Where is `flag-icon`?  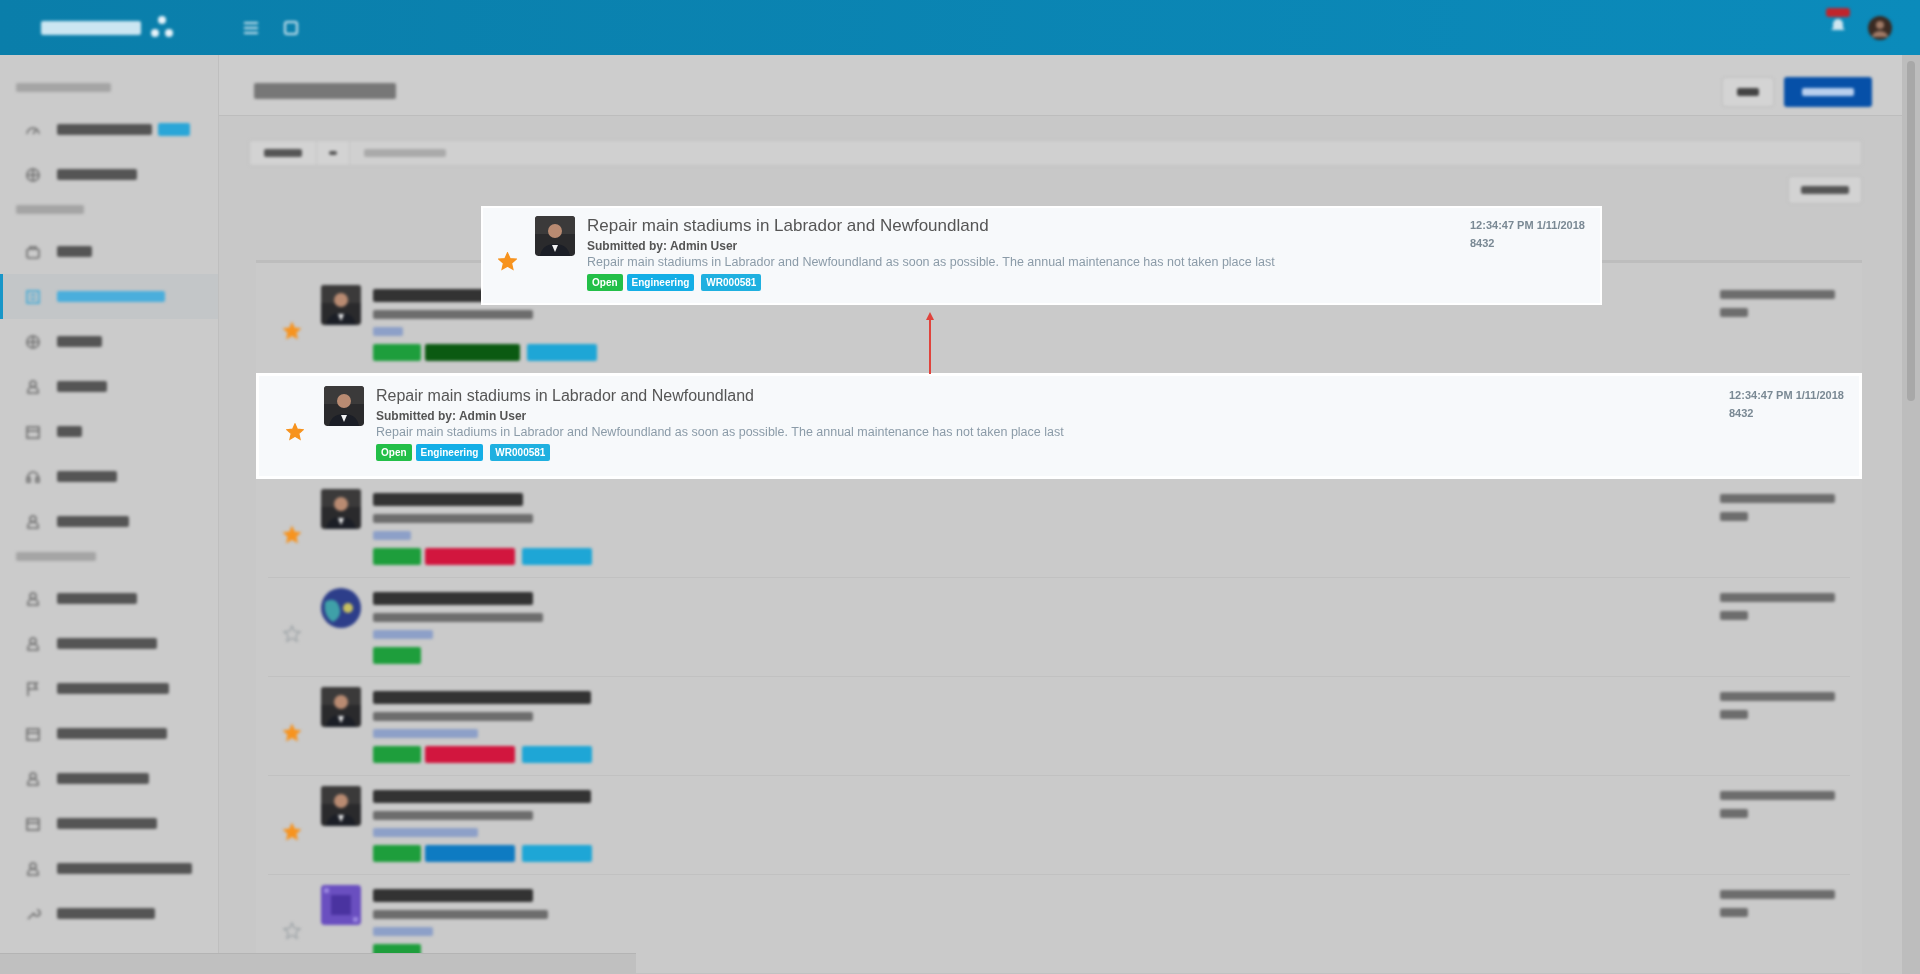
flag-icon is located at coordinates (33, 688).